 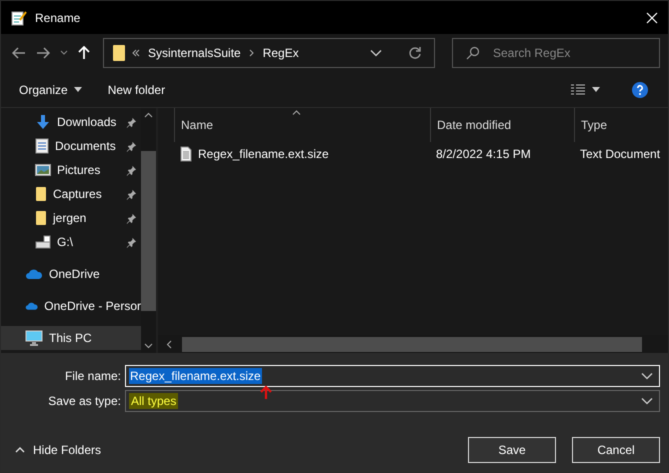 What do you see at coordinates (502, 125) in the screenshot?
I see `column-header: Date modified` at bounding box center [502, 125].